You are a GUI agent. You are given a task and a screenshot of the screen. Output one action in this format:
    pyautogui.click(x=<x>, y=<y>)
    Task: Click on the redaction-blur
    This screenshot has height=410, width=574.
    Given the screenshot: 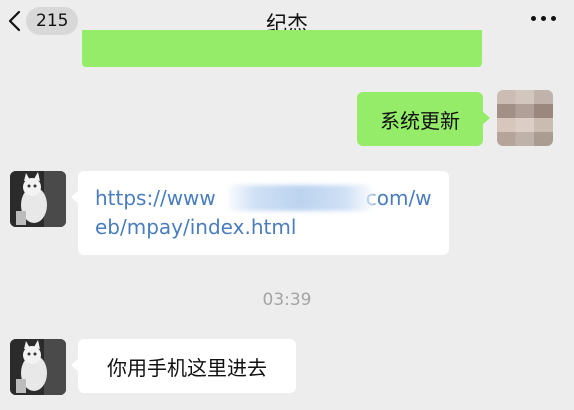 What is the action you would take?
    pyautogui.click(x=300, y=198)
    